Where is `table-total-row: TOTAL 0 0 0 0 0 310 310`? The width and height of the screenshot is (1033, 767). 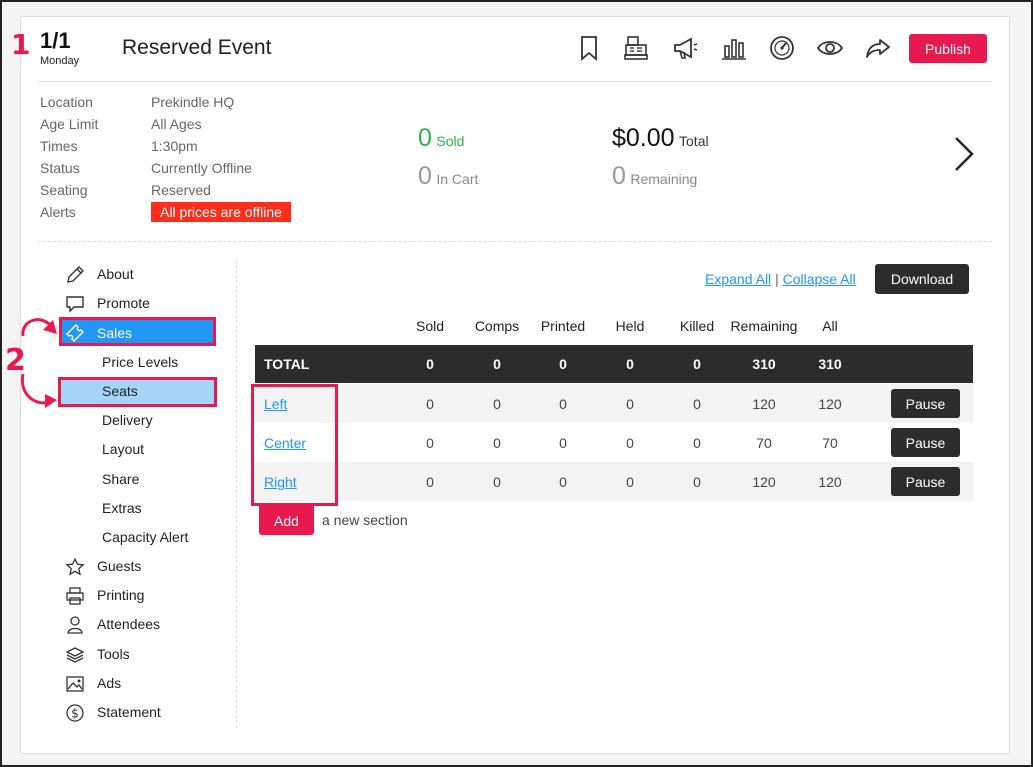 table-total-row: TOTAL 0 0 0 0 0 310 310 is located at coordinates (614, 364).